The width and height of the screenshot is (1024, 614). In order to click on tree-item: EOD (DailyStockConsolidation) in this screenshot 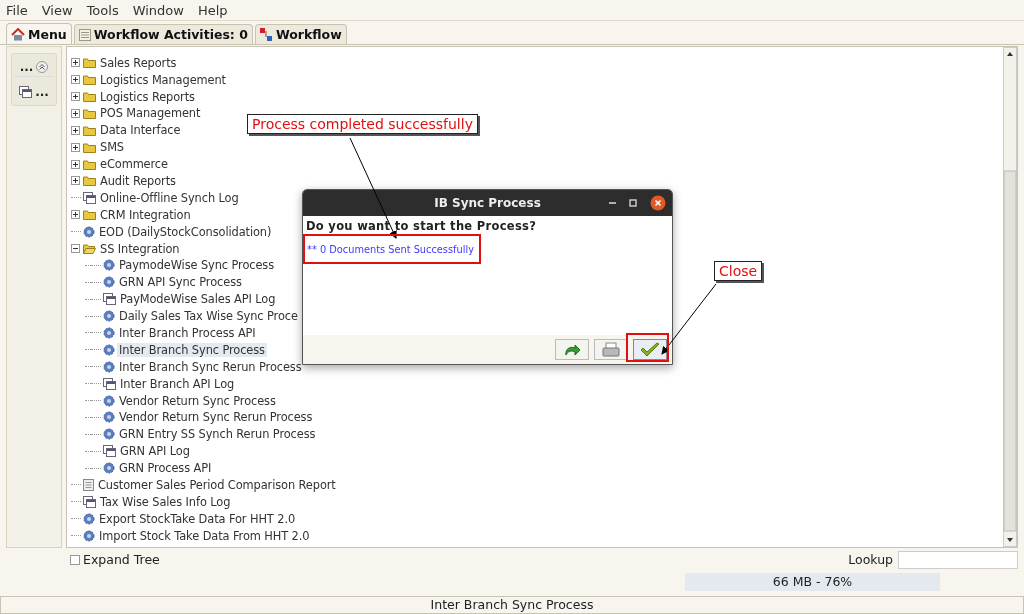, I will do `click(185, 231)`.